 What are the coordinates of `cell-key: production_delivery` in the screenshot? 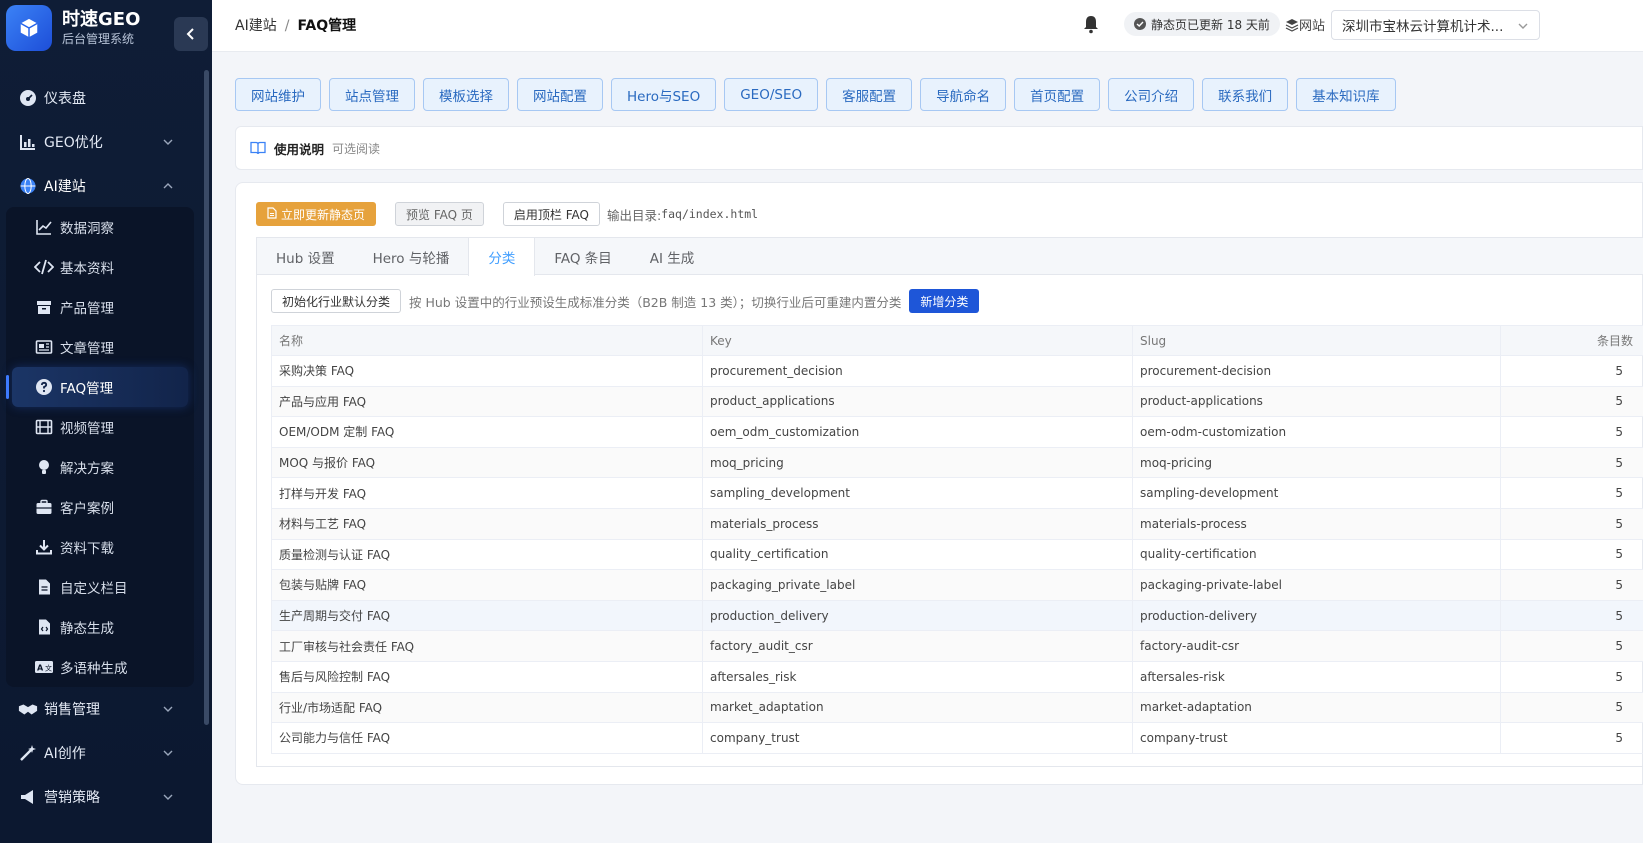 It's located at (917, 615).